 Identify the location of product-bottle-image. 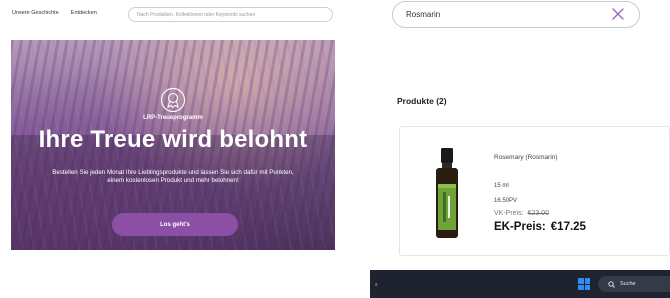
(447, 193).